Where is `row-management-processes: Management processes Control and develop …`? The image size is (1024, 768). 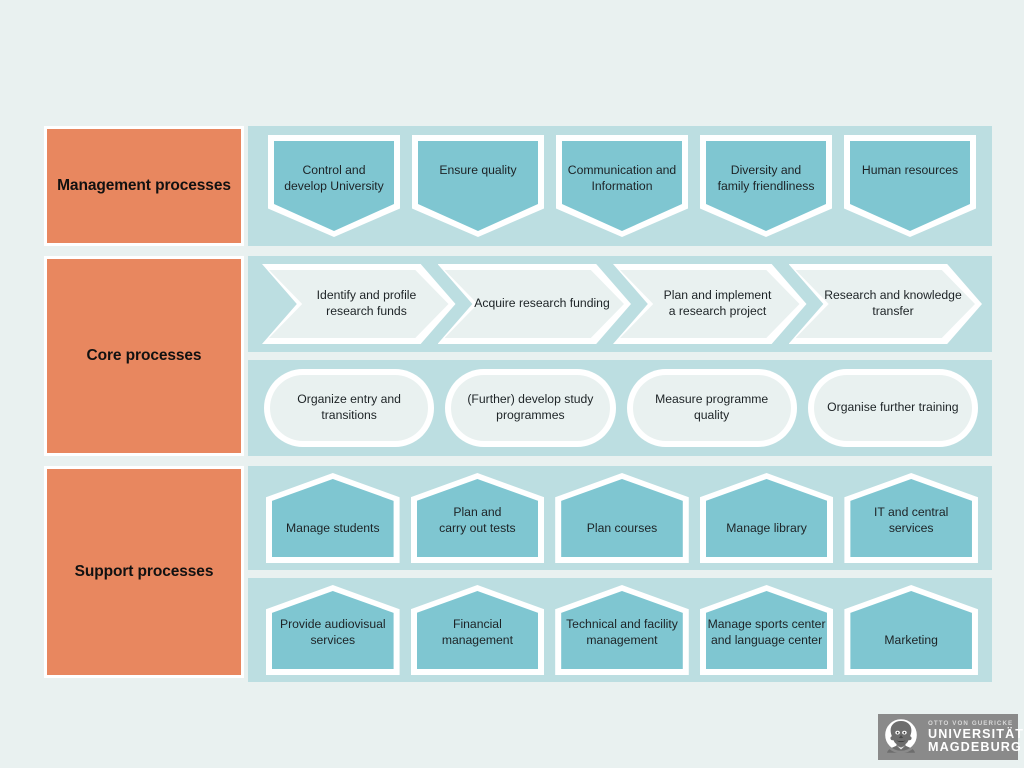
row-management-processes: Management processes Control and develop … is located at coordinates (518, 186).